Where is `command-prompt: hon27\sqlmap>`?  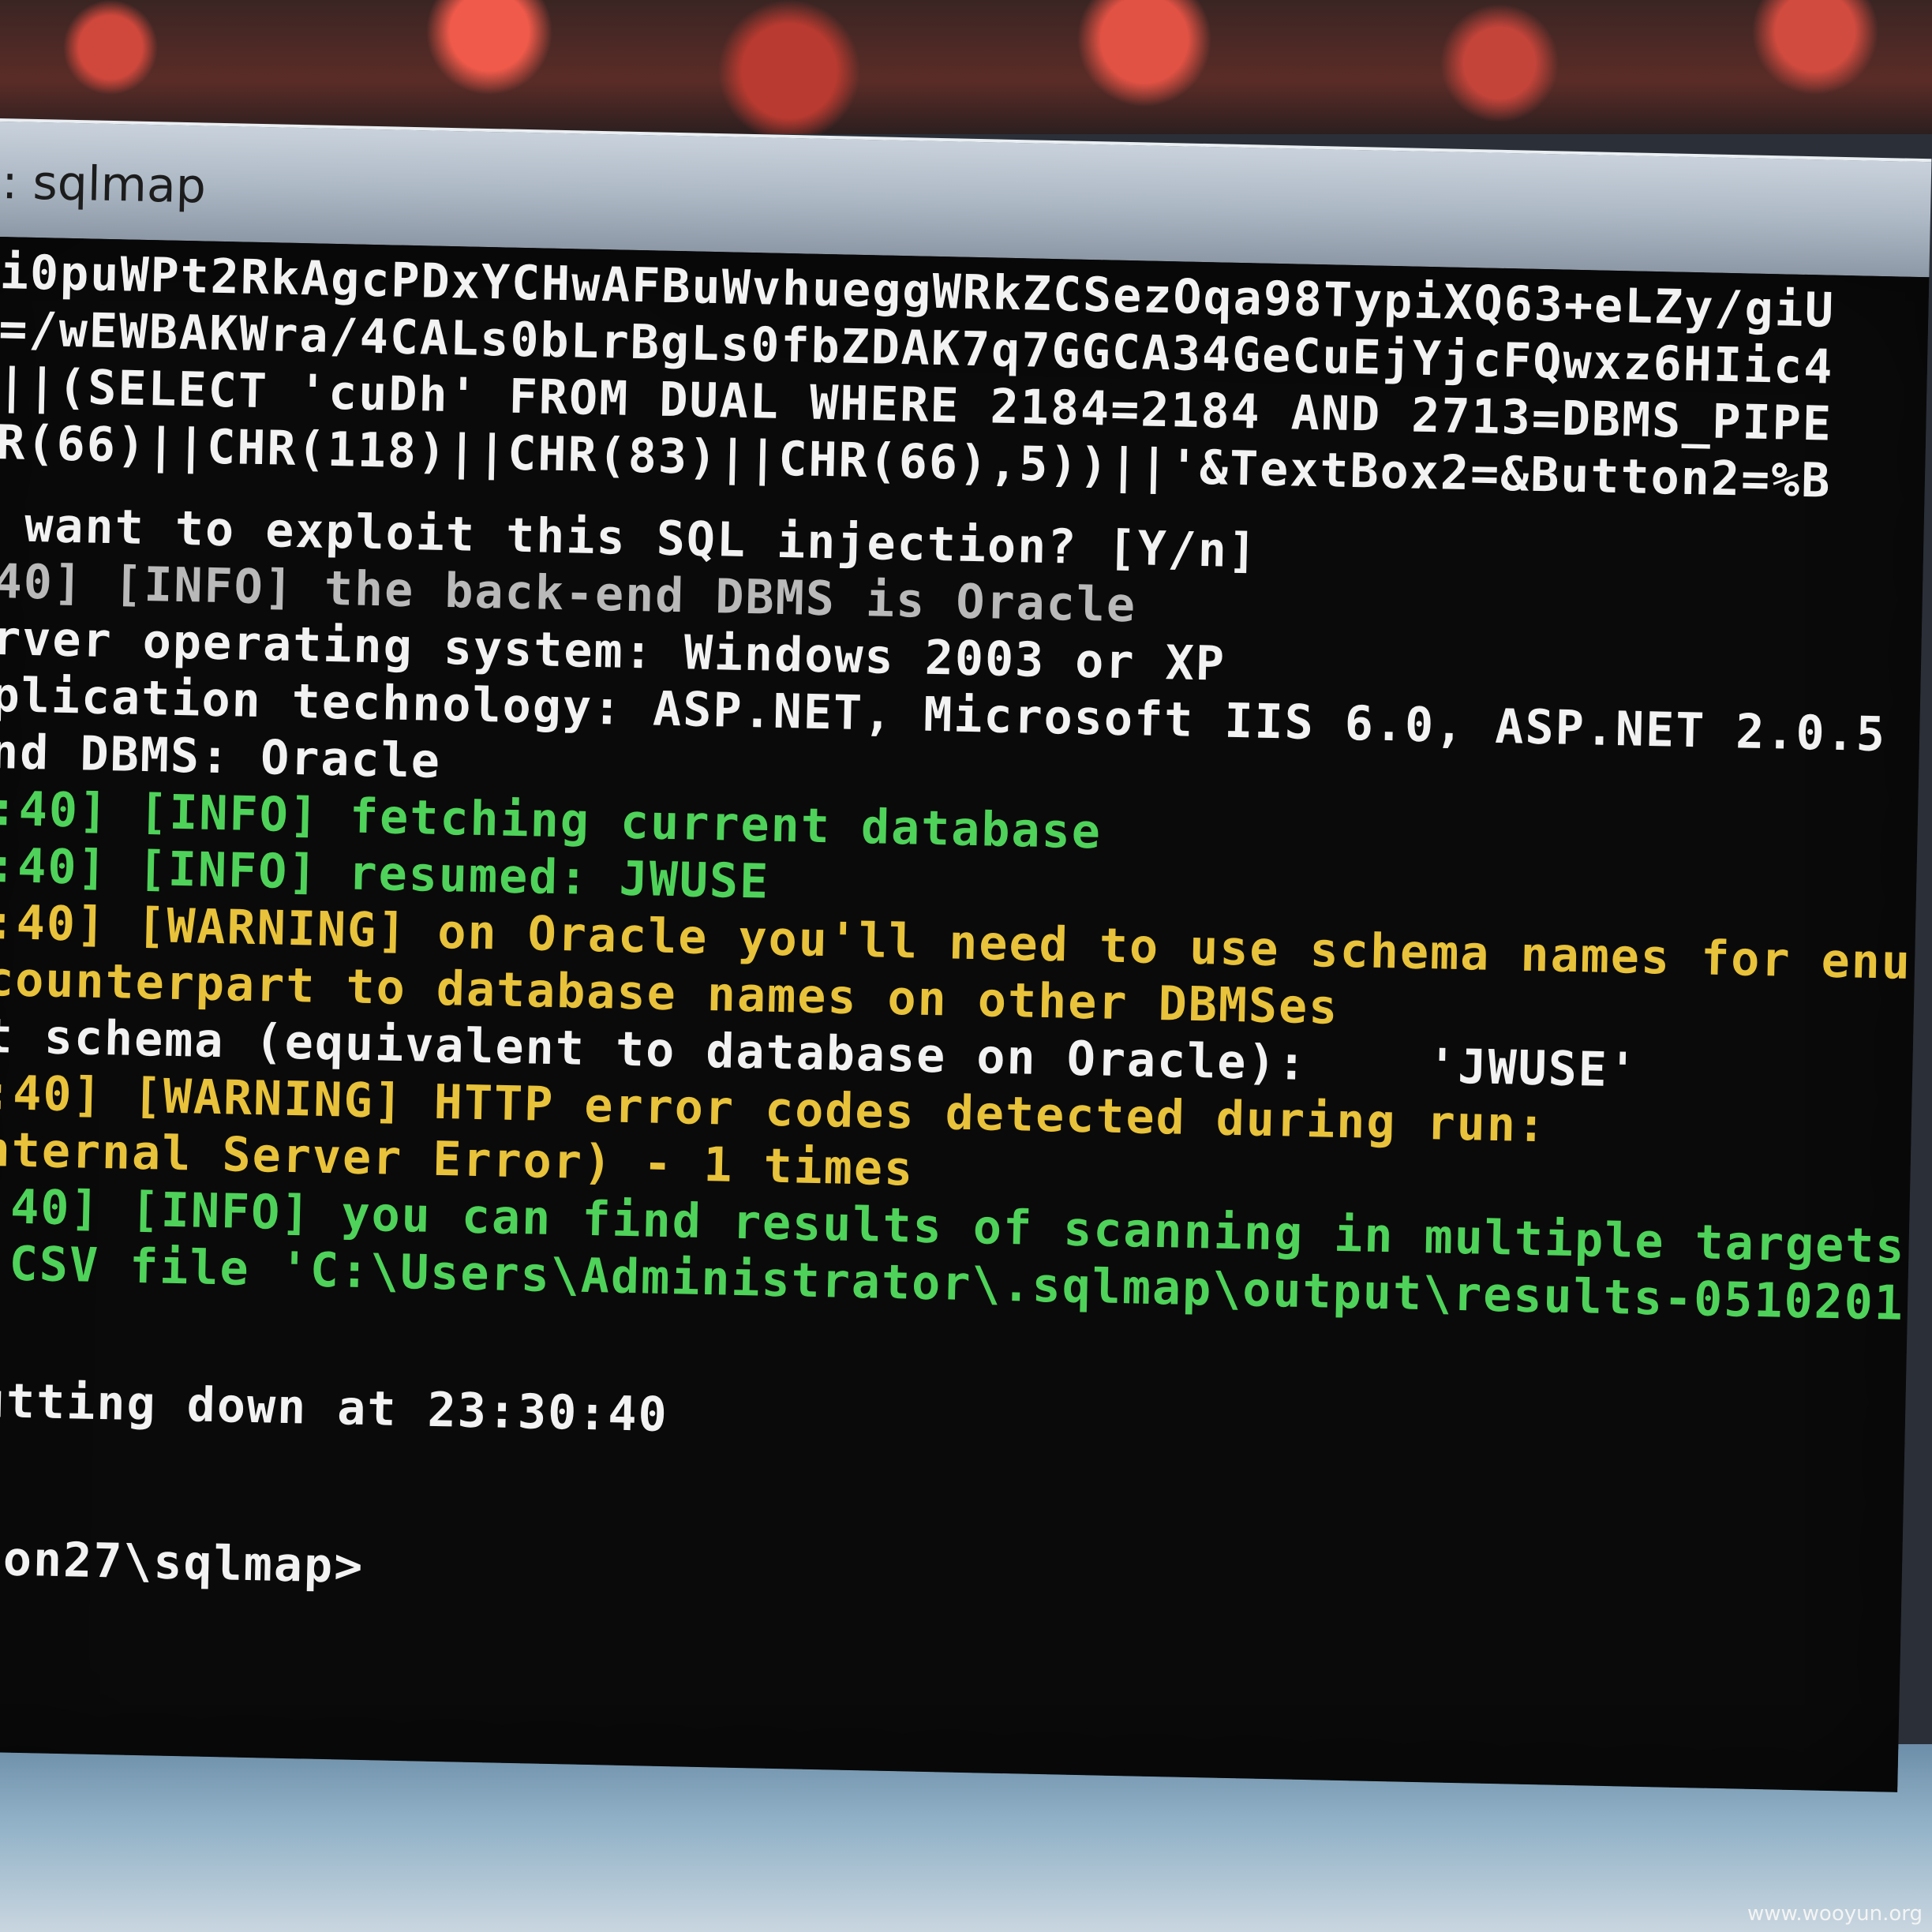
command-prompt: hon27\sqlmap> is located at coordinates (182, 1562).